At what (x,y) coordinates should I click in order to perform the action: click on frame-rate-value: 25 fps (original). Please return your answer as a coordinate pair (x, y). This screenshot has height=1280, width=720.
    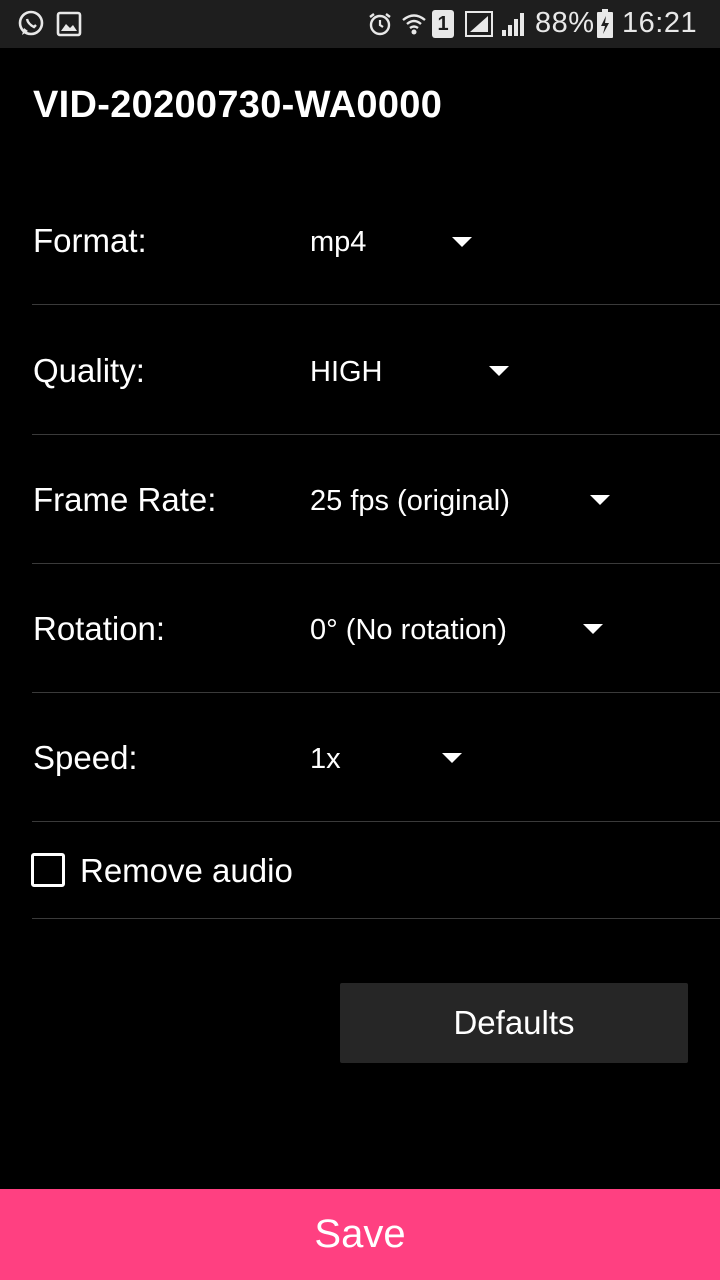
    Looking at the image, I should click on (410, 501).